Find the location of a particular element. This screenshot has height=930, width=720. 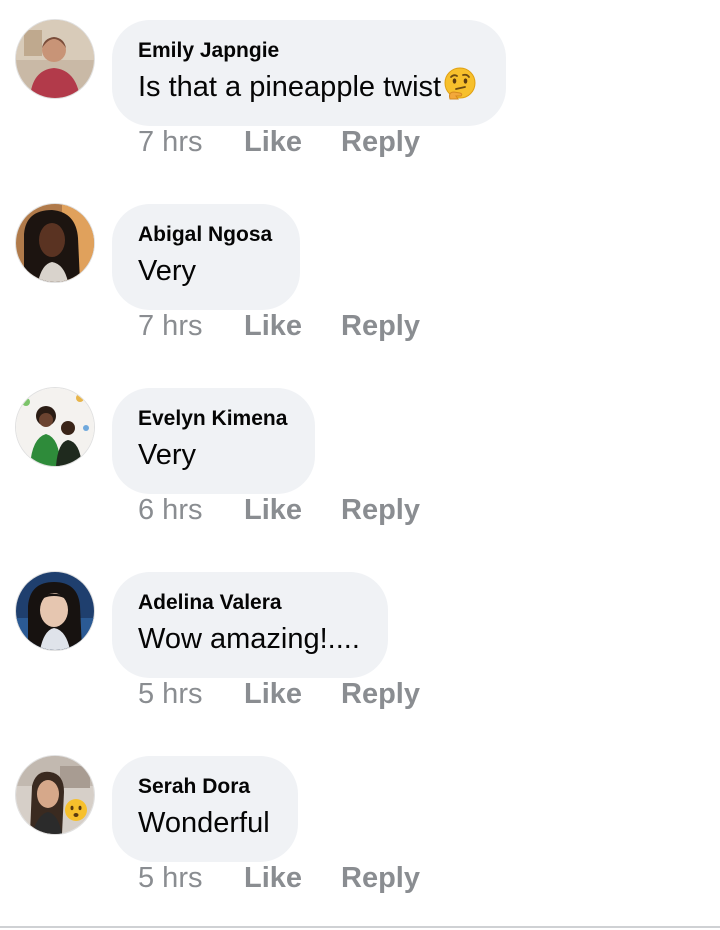

comment-timestamp: 6 hrs is located at coordinates (170, 509).